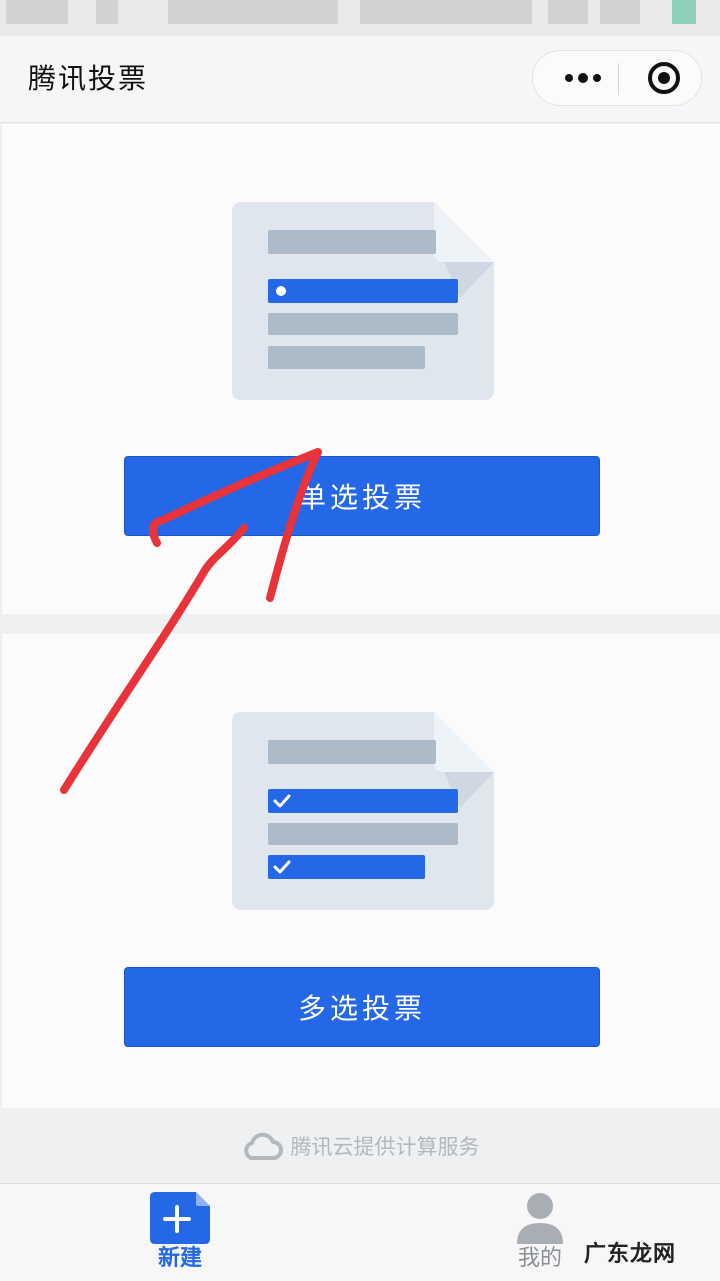 The height and width of the screenshot is (1281, 720). Describe the element at coordinates (385, 1147) in the screenshot. I see `footer-credit-text: 腾讯云提供计算服务` at that location.